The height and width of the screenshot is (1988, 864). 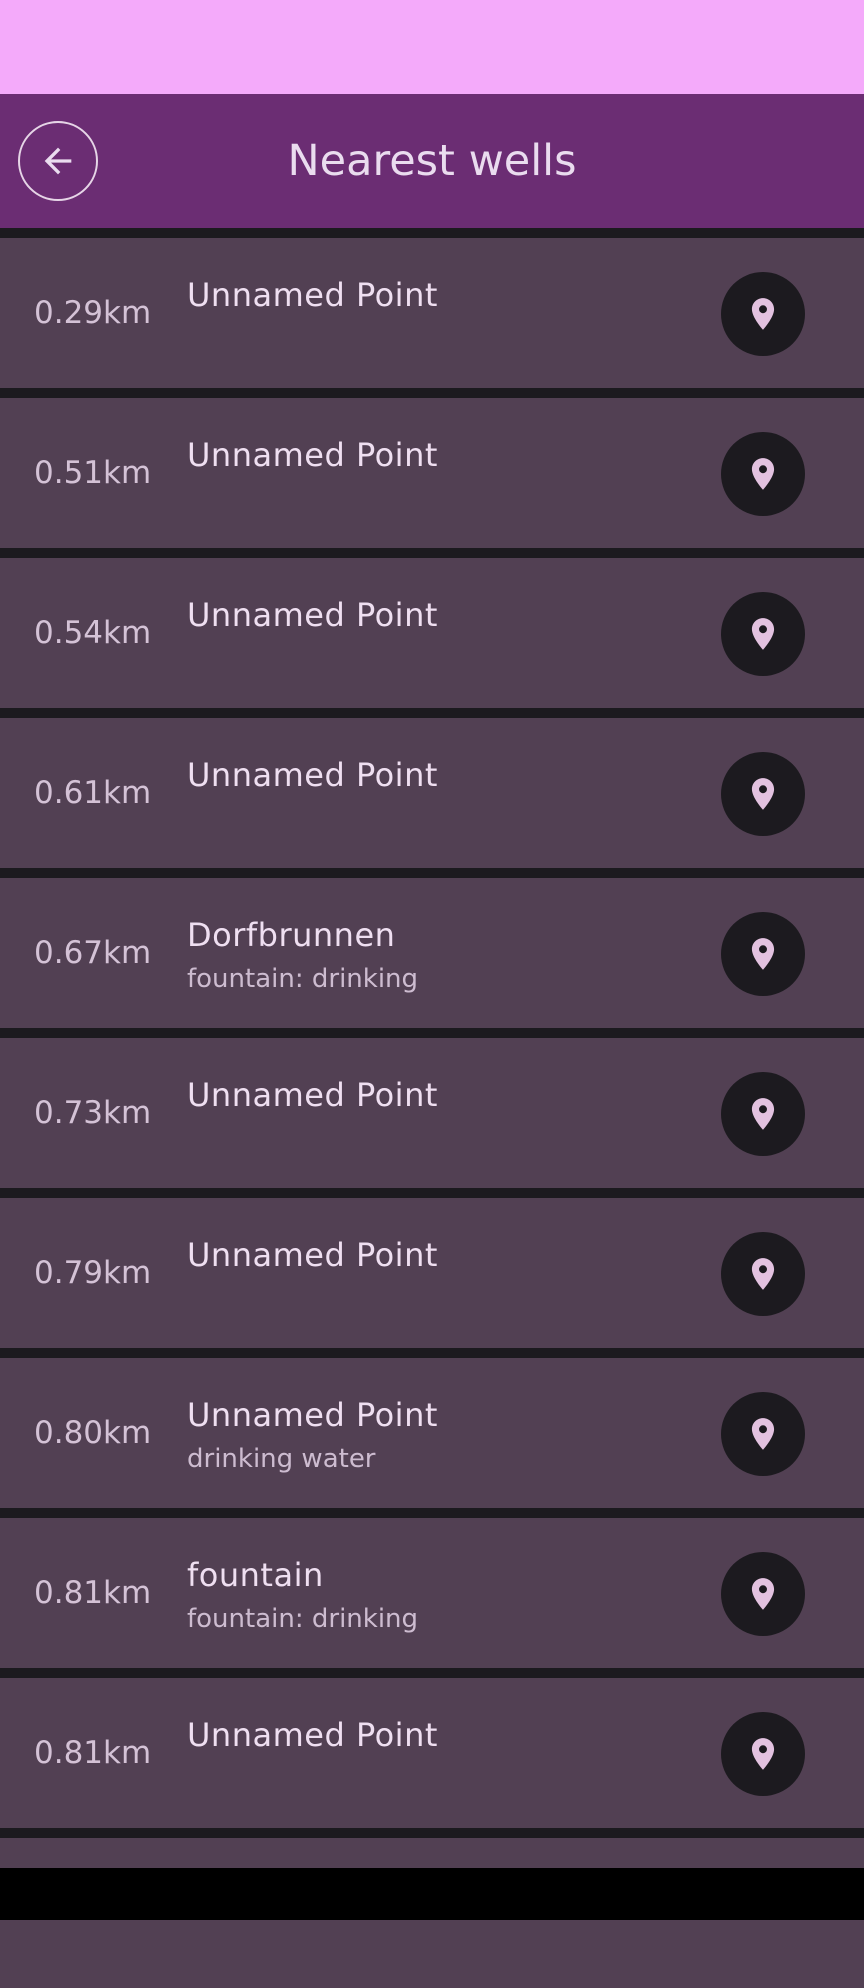 What do you see at coordinates (281, 1459) in the screenshot?
I see `well-detail: drinking water` at bounding box center [281, 1459].